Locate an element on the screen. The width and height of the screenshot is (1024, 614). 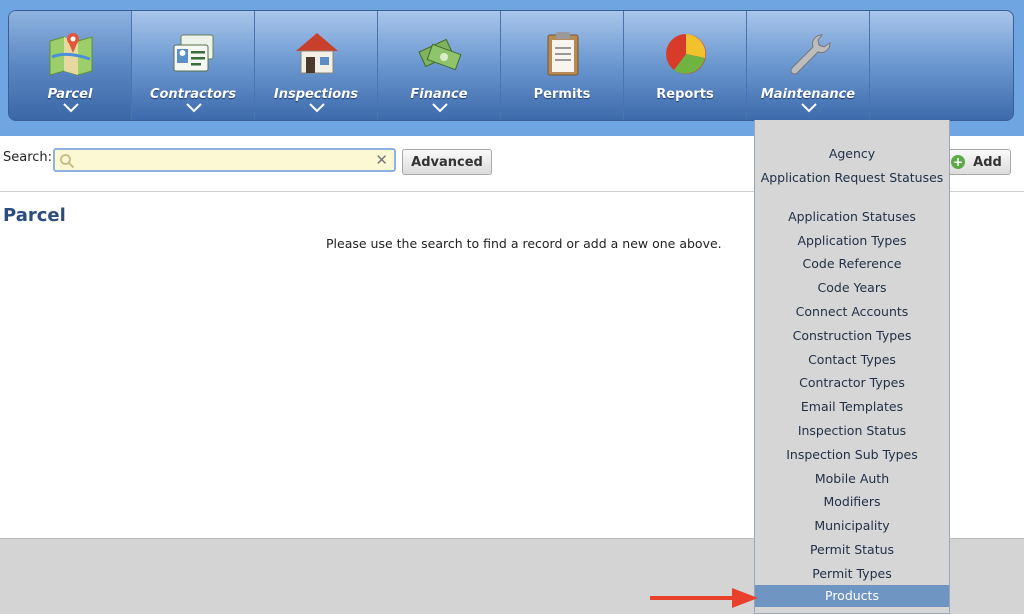
nav-filler is located at coordinates (941, 65).